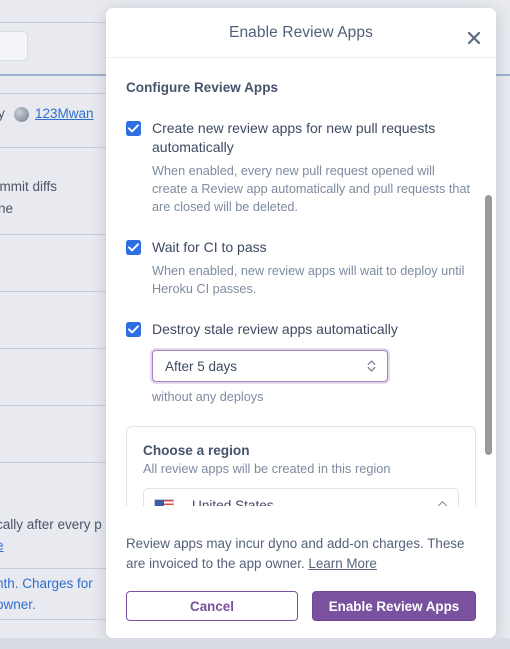  Describe the element at coordinates (301, 513) in the screenshot. I see `content-fade-overlay` at that location.